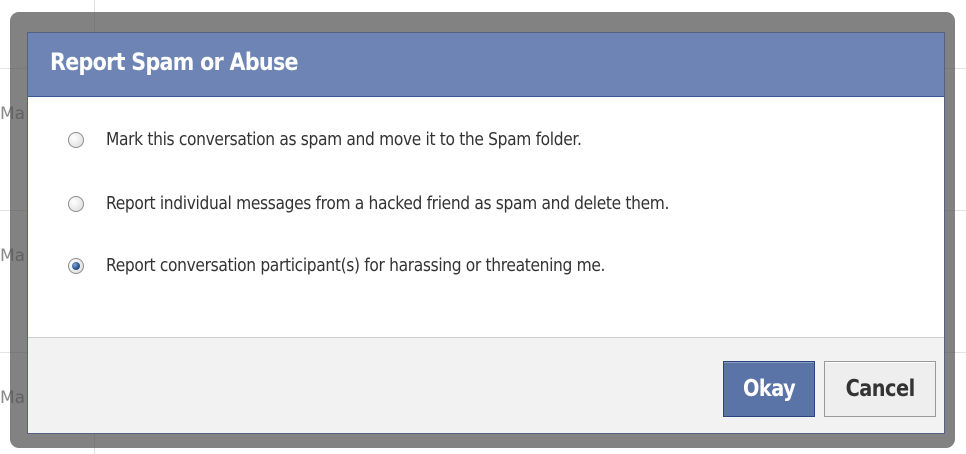  I want to click on okay-button-label: Okay, so click(769, 389).